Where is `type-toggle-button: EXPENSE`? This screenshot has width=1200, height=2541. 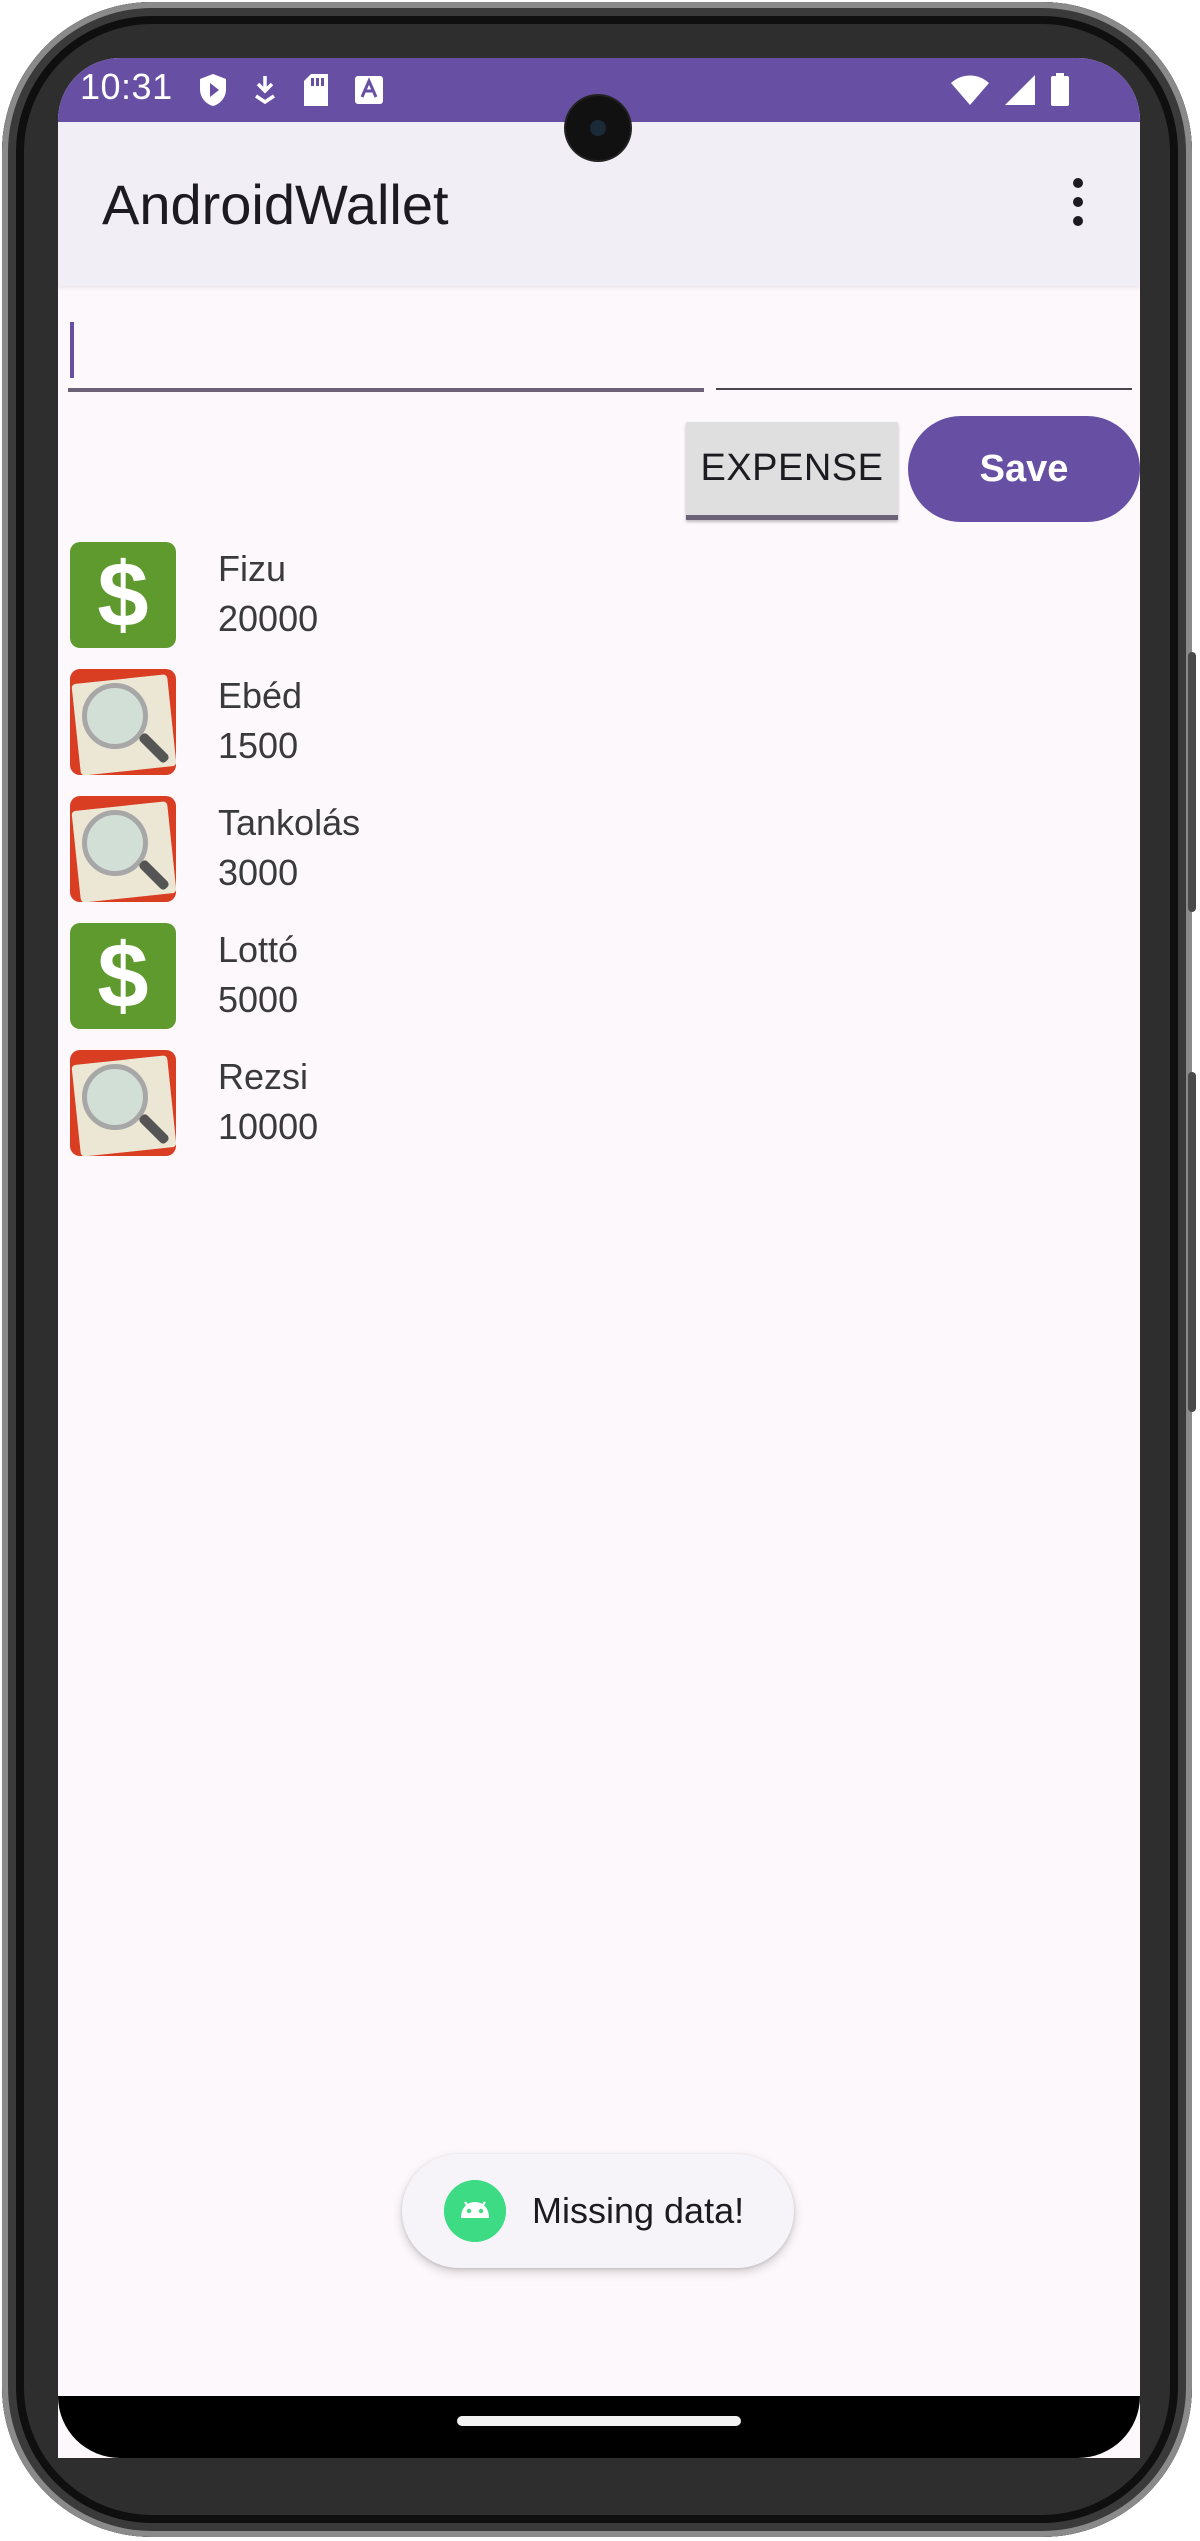 type-toggle-button: EXPENSE is located at coordinates (792, 471).